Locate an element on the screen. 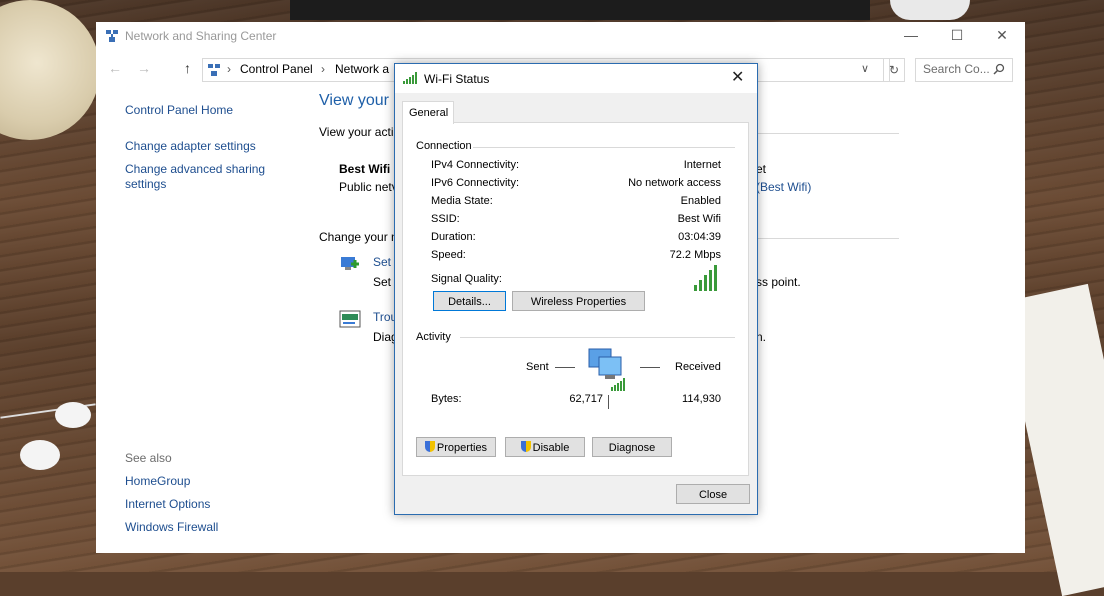  bytes-received-value: 114,930 is located at coordinates (701, 399).